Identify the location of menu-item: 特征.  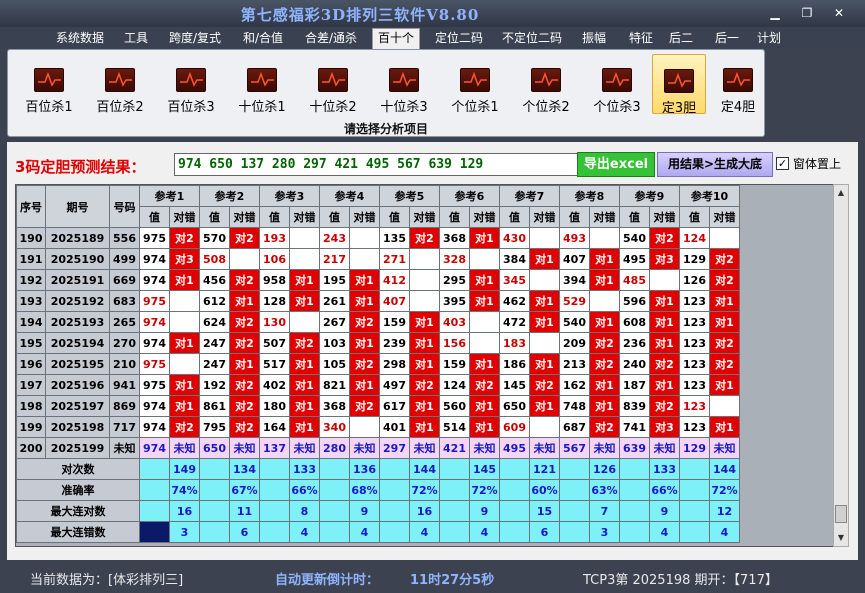
(641, 39).